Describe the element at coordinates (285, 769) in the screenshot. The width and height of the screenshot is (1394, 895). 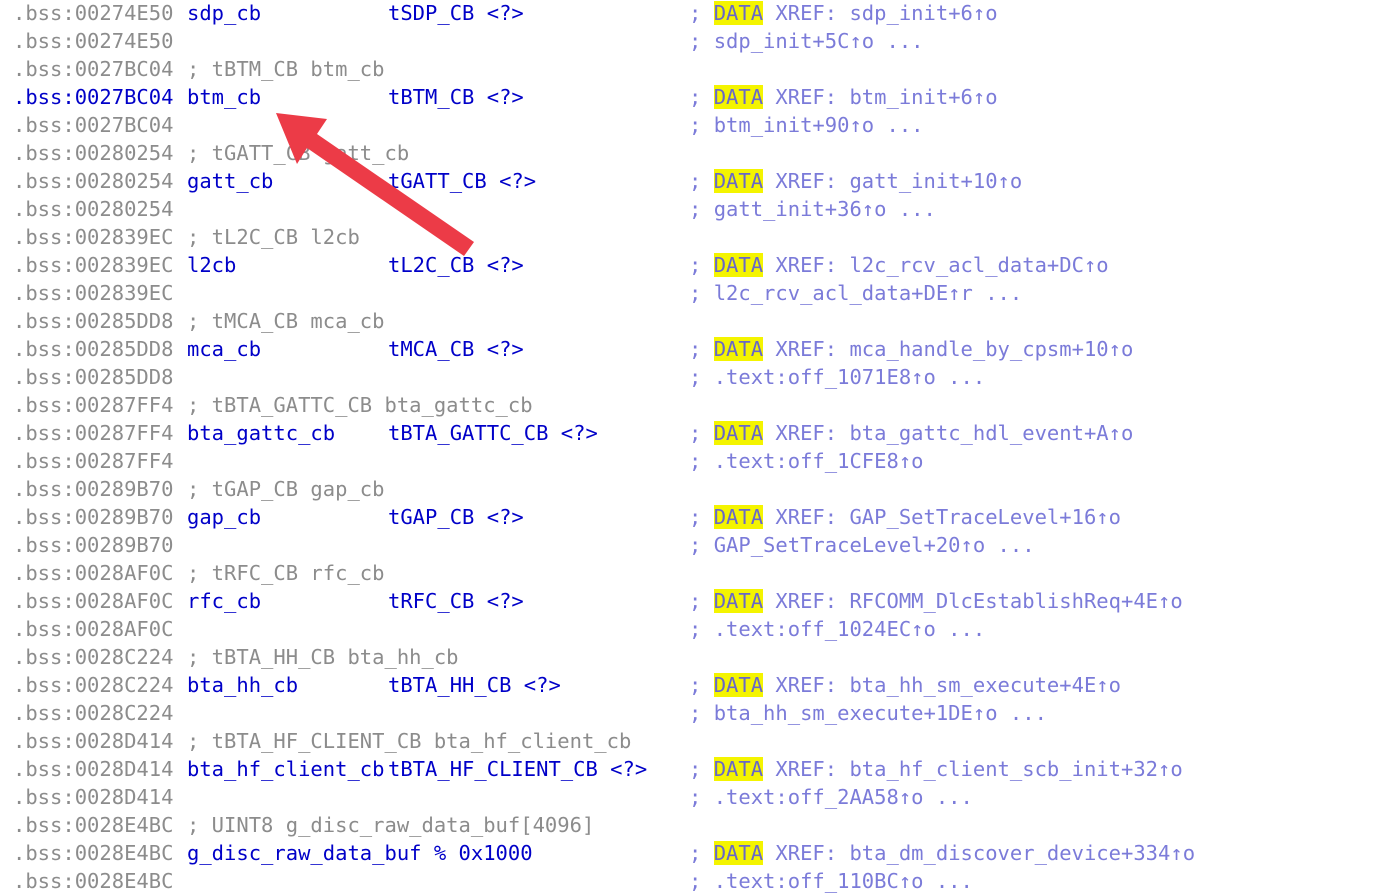
I see `symbol-name: bta_hf_client_cb` at that location.